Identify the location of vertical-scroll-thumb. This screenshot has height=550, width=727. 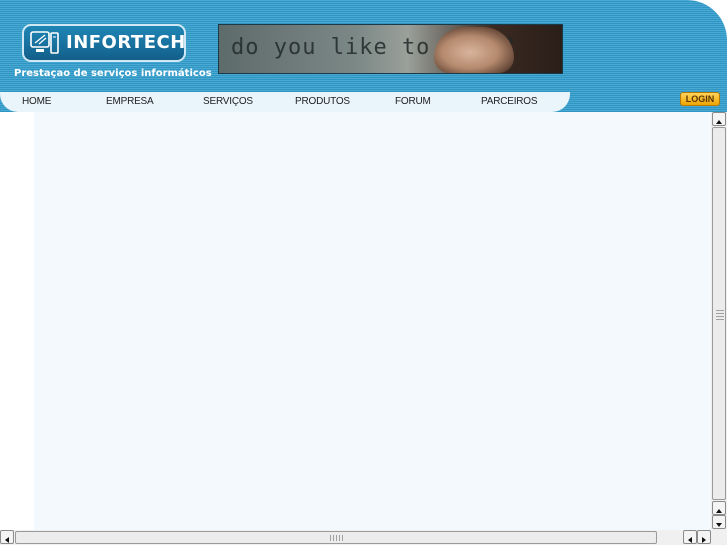
(719, 313).